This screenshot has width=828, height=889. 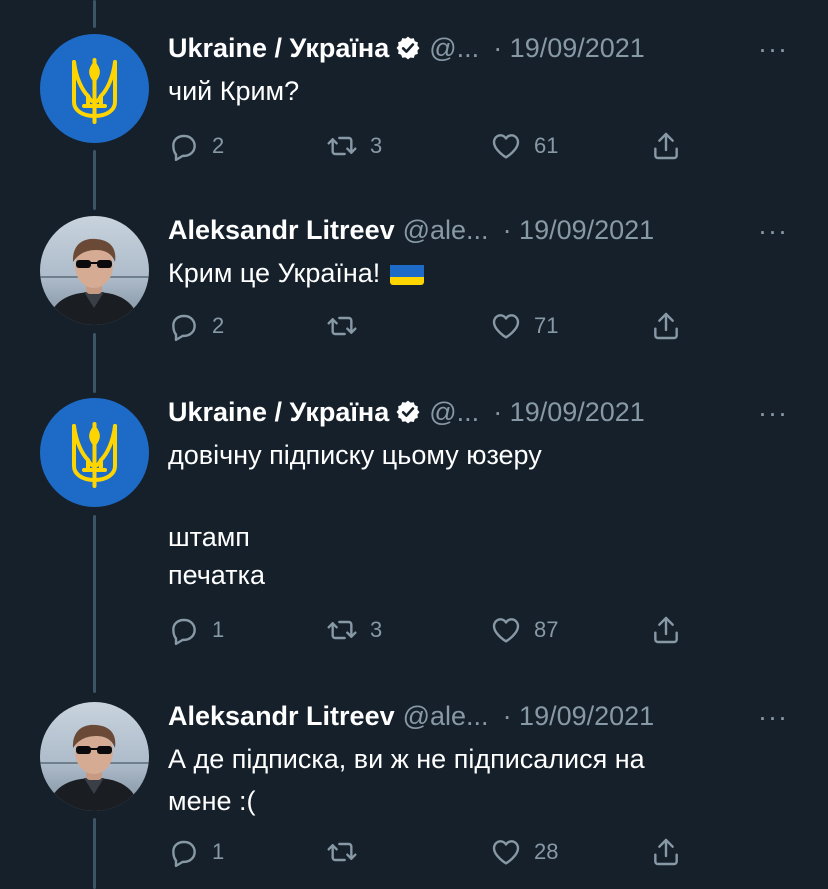 What do you see at coordinates (212, 801) in the screenshot?
I see `tweet-text-line: мене :(` at bounding box center [212, 801].